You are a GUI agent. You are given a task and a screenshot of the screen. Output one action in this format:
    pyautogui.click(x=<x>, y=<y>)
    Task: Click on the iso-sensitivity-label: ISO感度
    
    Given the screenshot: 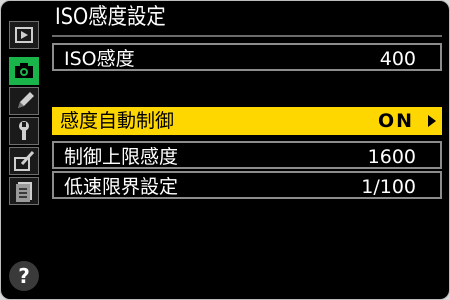 What is the action you would take?
    pyautogui.click(x=99, y=59)
    